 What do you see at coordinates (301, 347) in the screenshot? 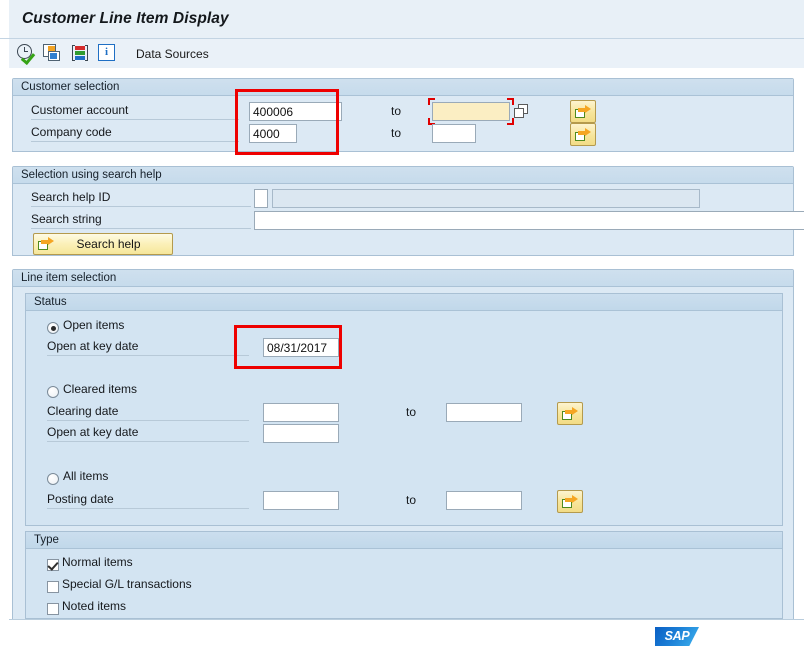
I see `open-at-key-date-input` at bounding box center [301, 347].